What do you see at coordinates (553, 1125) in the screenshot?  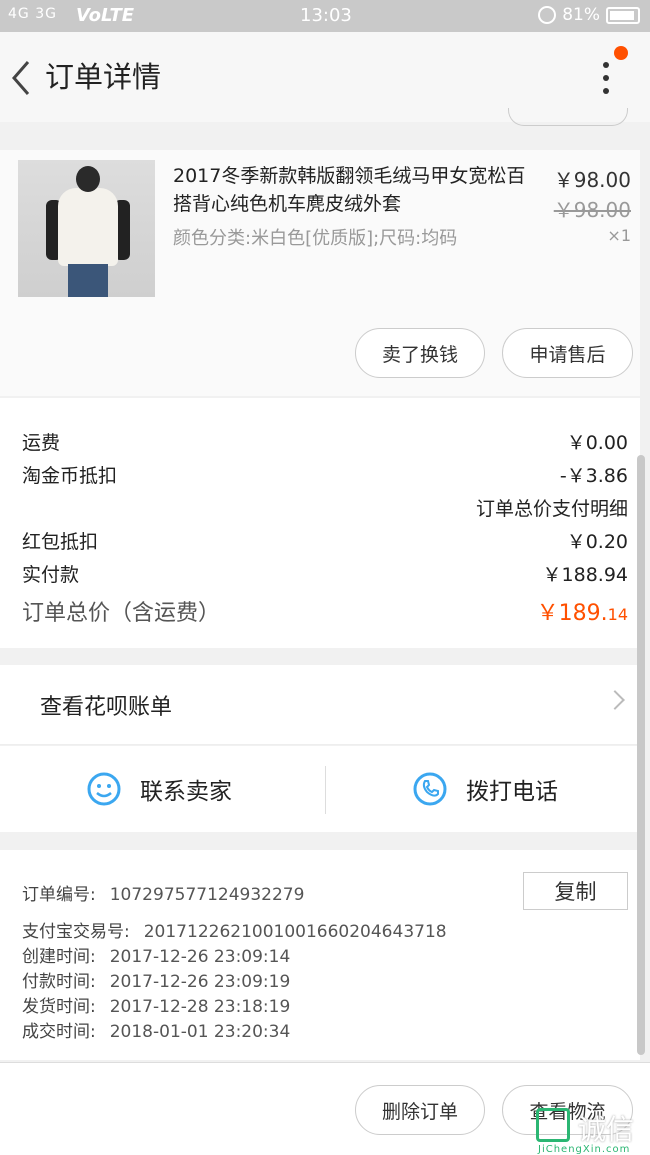 I see `watermark-logo-icon` at bounding box center [553, 1125].